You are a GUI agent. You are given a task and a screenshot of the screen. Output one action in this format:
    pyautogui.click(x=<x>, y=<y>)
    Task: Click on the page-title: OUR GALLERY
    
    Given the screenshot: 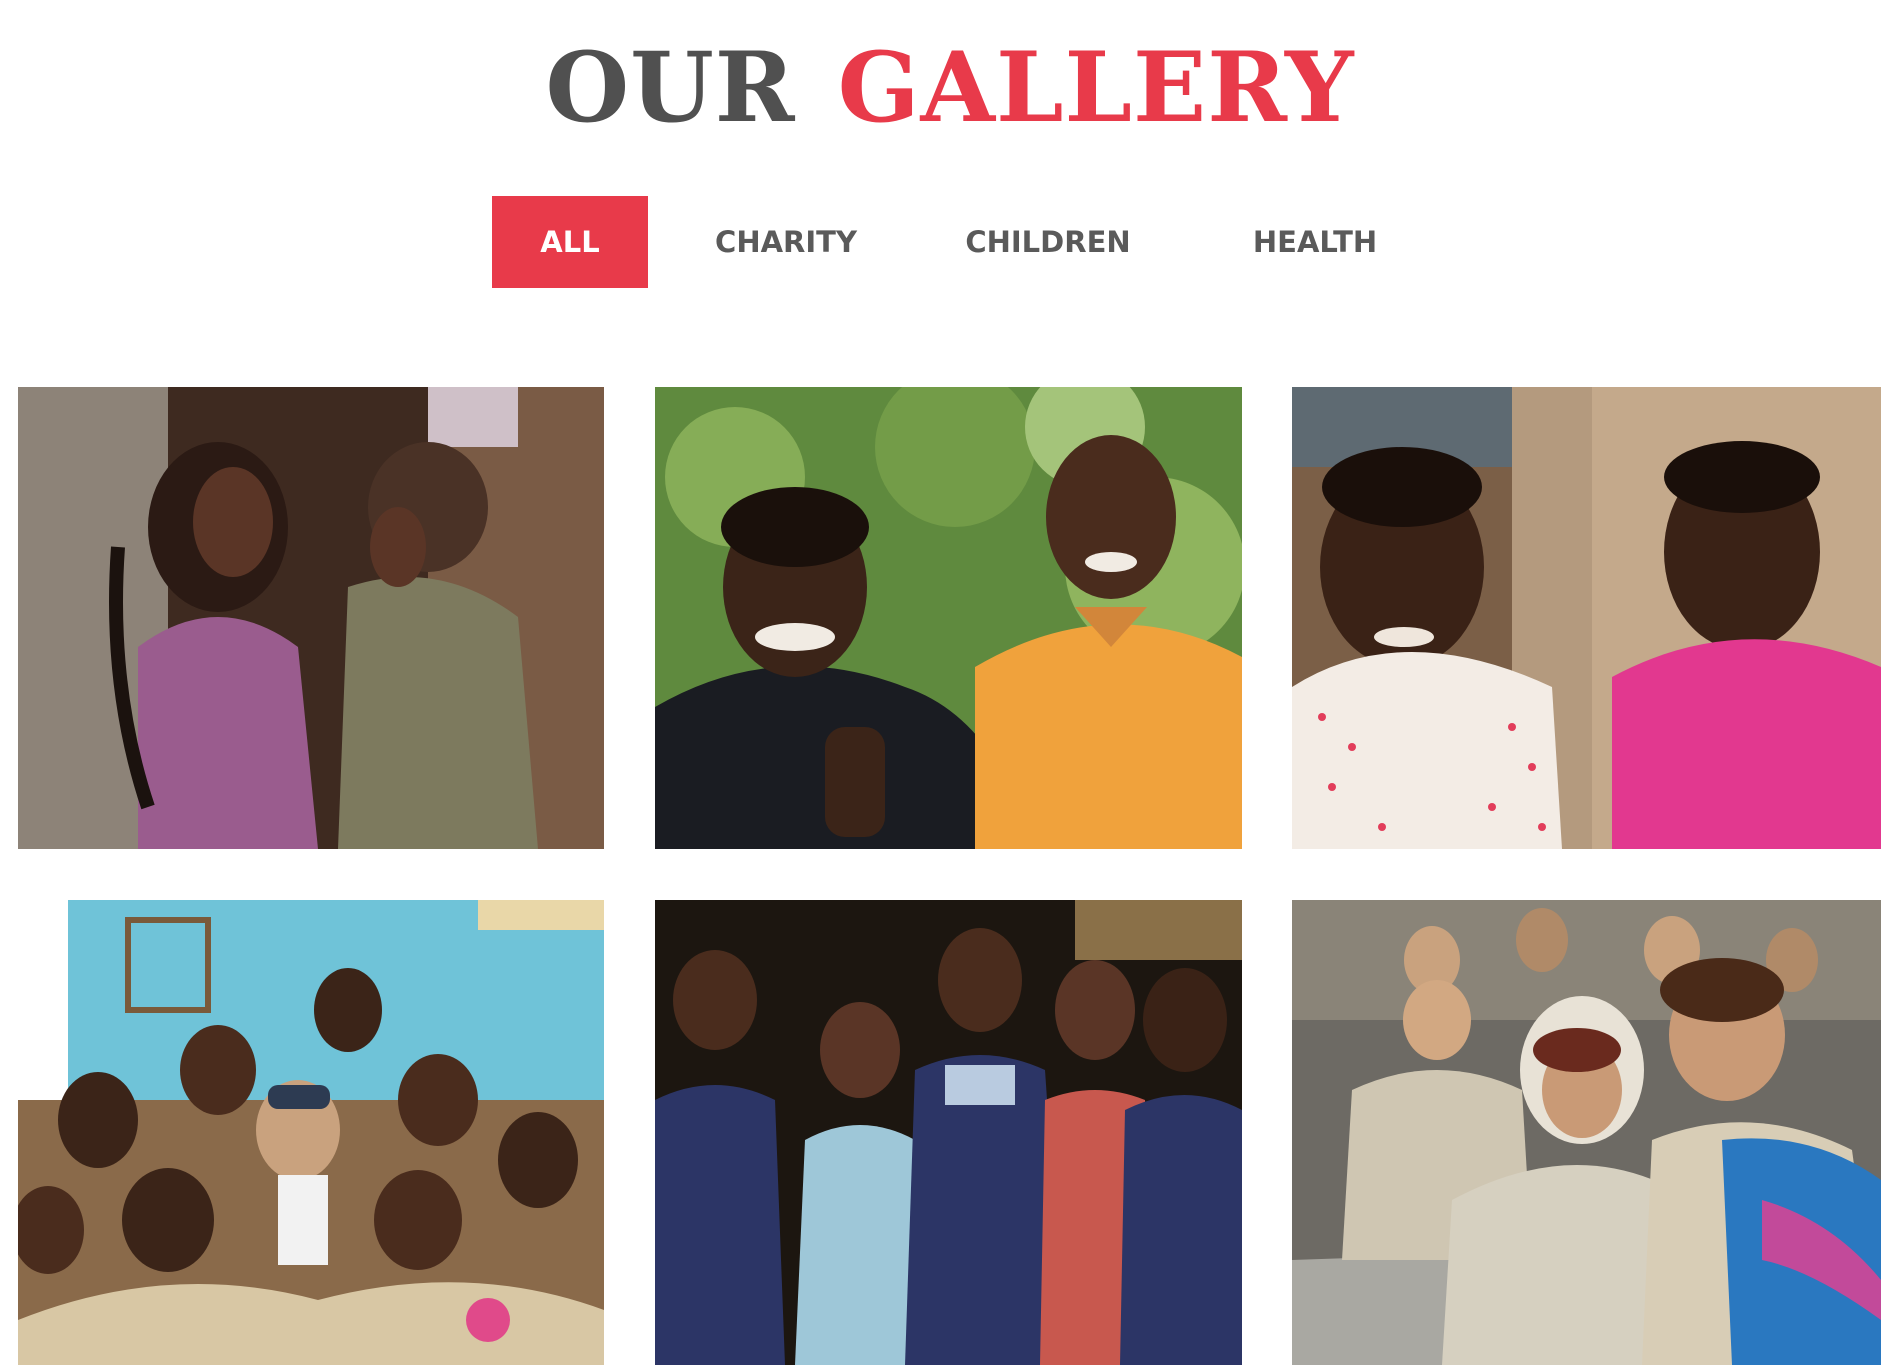 What is the action you would take?
    pyautogui.click(x=950, y=88)
    